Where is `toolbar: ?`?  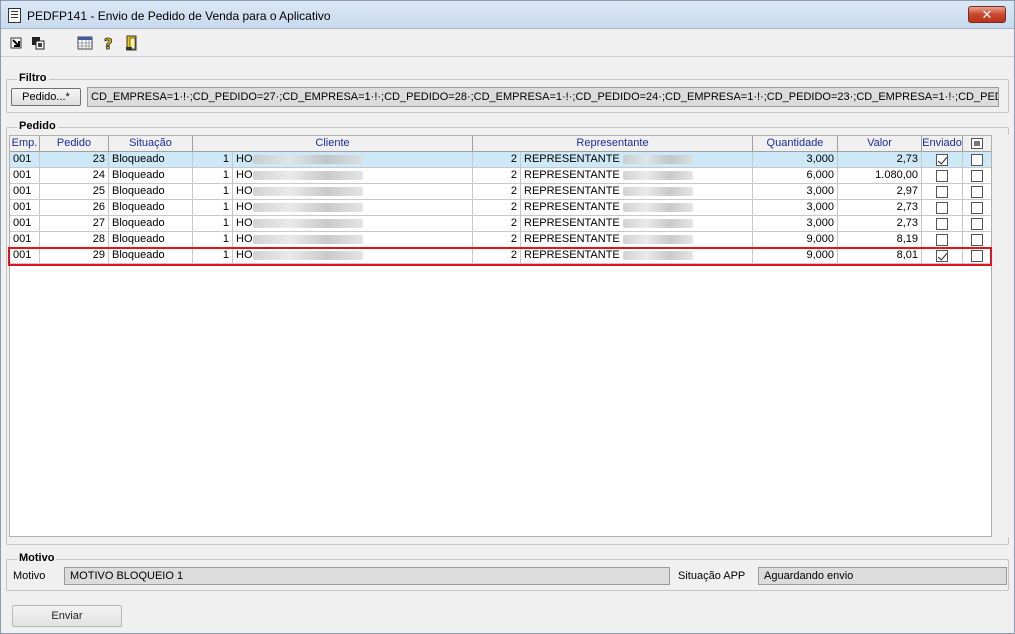 toolbar: ? is located at coordinates (507, 43).